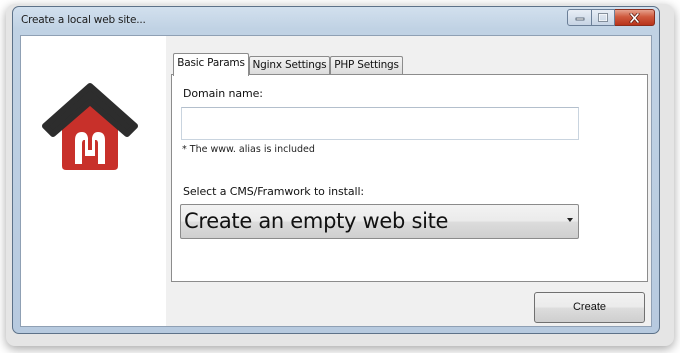 The image size is (680, 353). Describe the element at coordinates (90, 126) in the screenshot. I see `house-logo-icon` at that location.